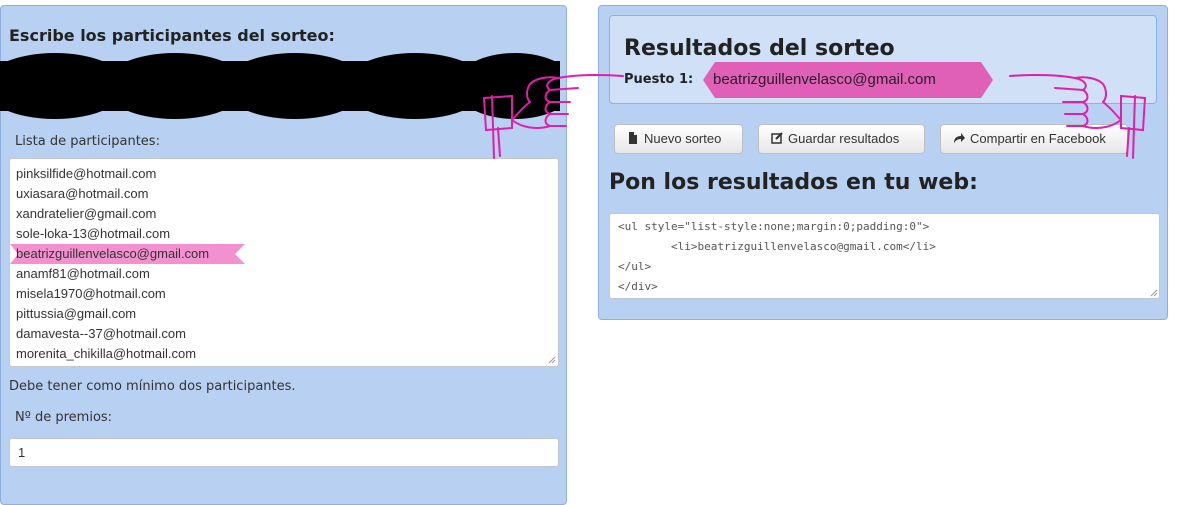  Describe the element at coordinates (284, 234) in the screenshot. I see `participant-row: sole-loka-13@hotmail.com` at that location.